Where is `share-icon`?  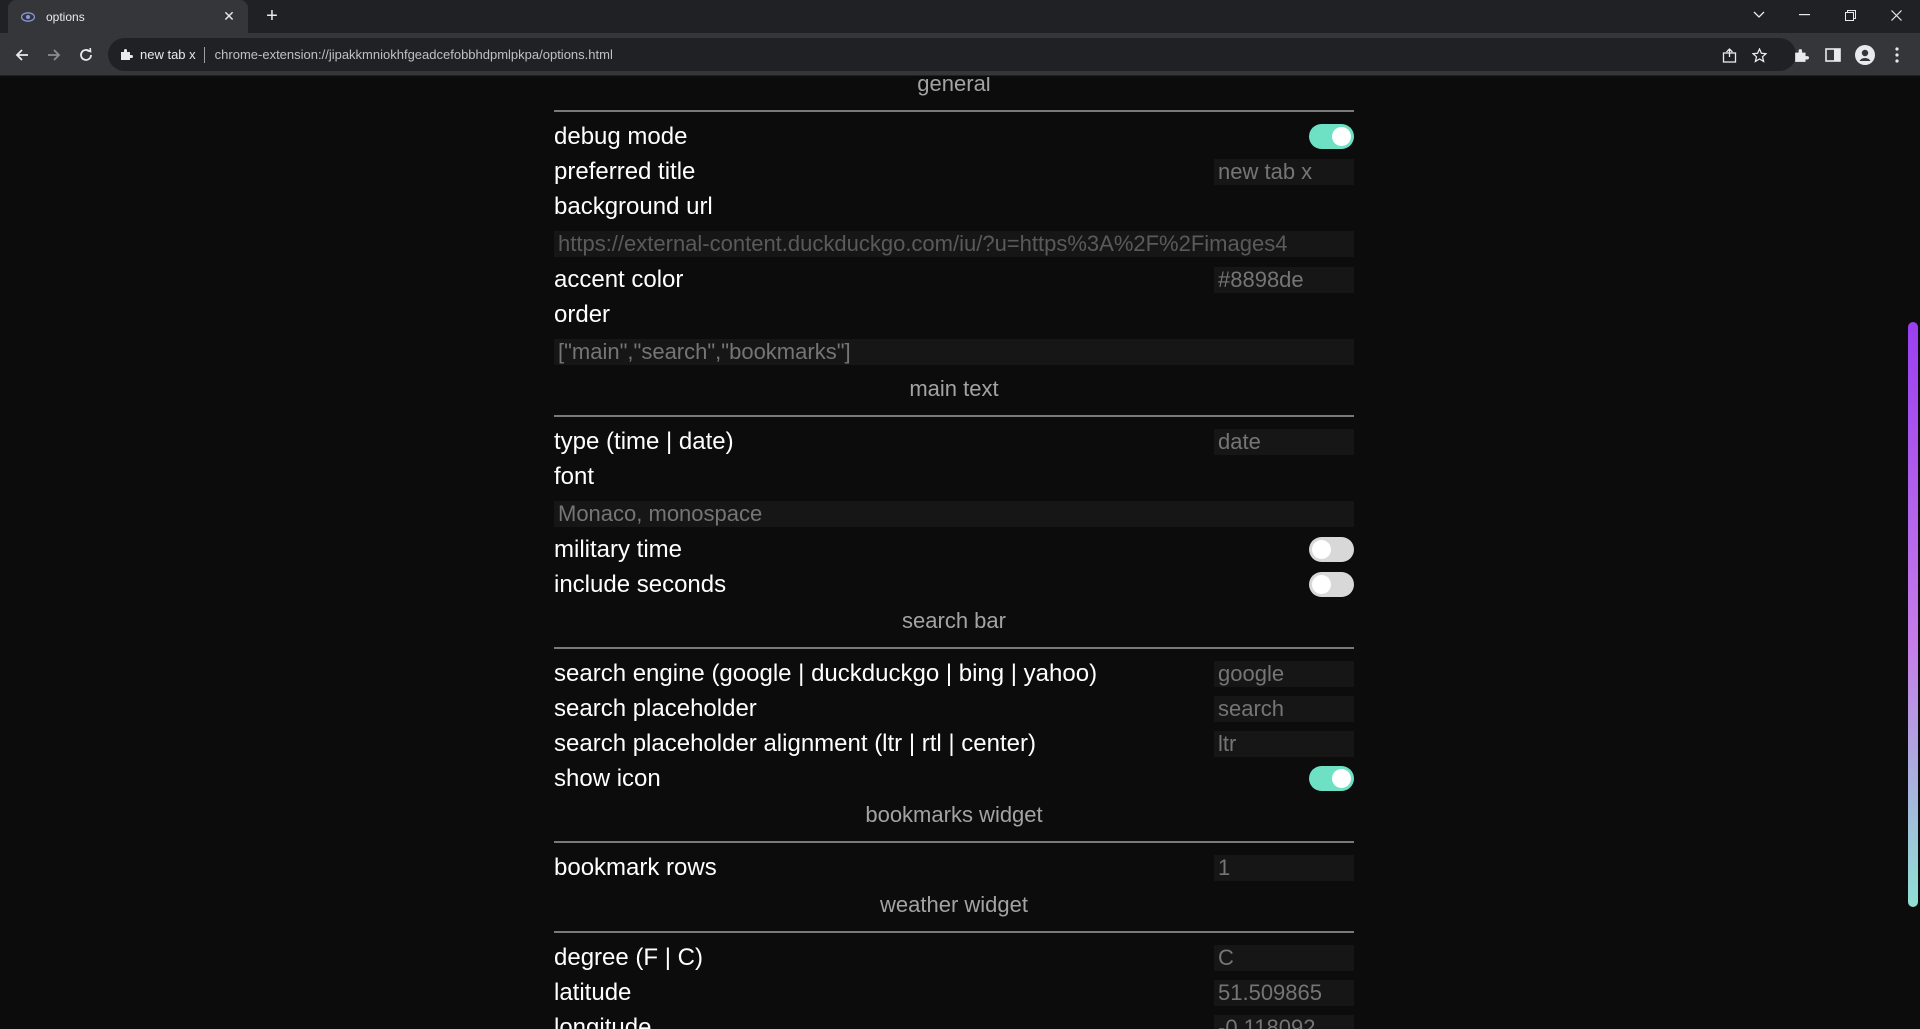
share-icon is located at coordinates (1729, 55).